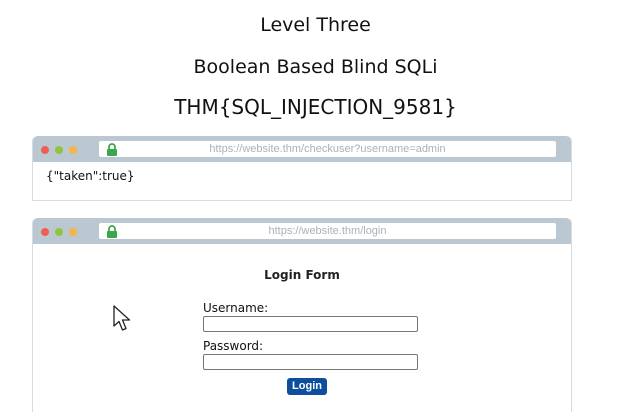 This screenshot has width=631, height=412. Describe the element at coordinates (233, 346) in the screenshot. I see `password-label: Password:` at that location.